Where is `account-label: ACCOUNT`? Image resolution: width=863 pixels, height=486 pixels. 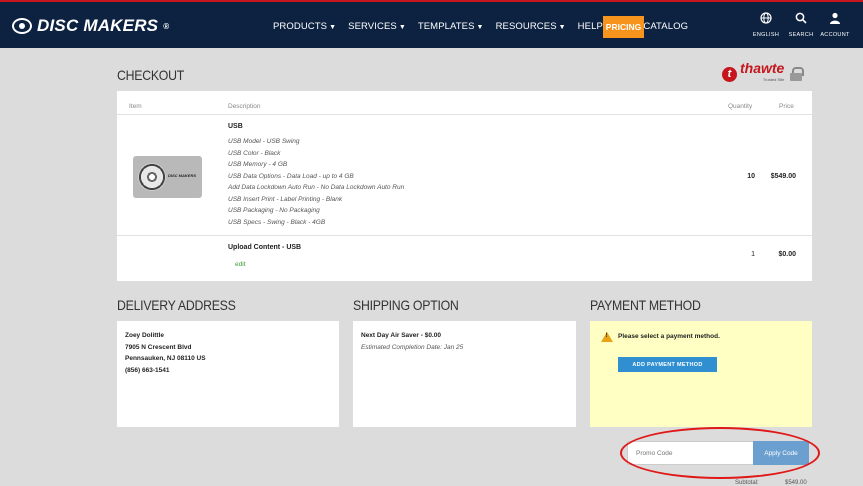
account-label: ACCOUNT is located at coordinates (835, 35).